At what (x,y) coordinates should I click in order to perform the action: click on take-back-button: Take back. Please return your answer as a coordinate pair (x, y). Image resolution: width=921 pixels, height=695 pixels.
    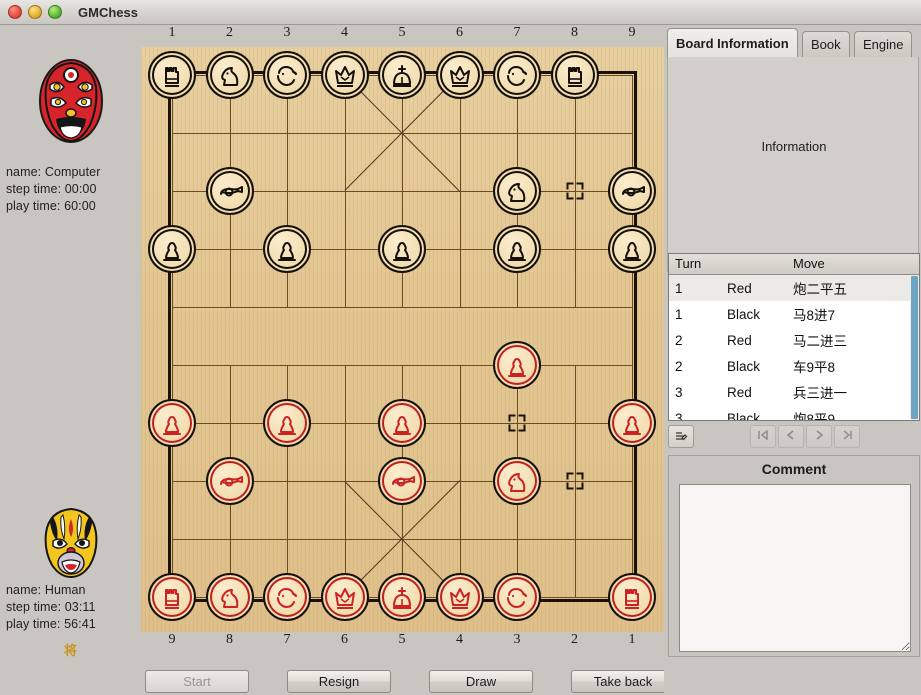
    Looking at the image, I should click on (623, 681).